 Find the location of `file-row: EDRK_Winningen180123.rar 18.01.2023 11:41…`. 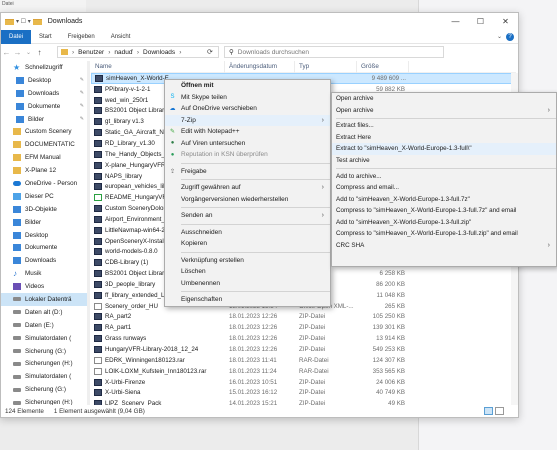

file-row: EDRK_Winningen180123.rar 18.01.2023 11:41… is located at coordinates (303, 360).